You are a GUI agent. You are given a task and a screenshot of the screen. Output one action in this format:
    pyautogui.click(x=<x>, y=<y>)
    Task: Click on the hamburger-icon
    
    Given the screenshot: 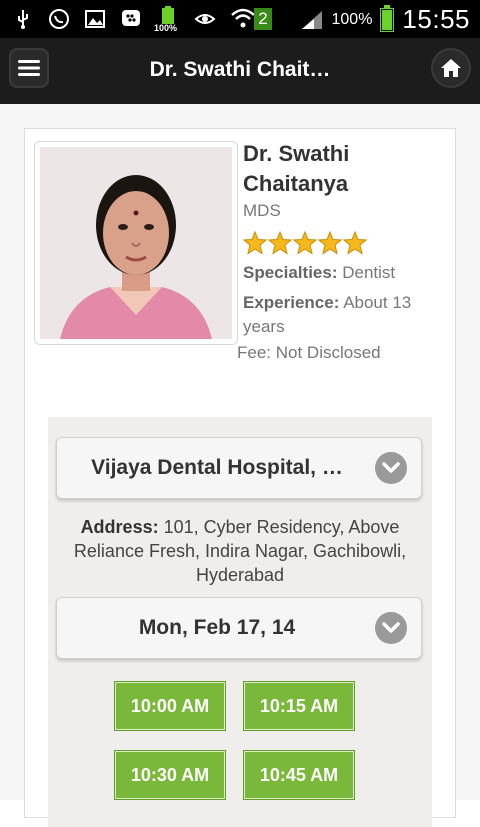 What is the action you would take?
    pyautogui.click(x=29, y=68)
    